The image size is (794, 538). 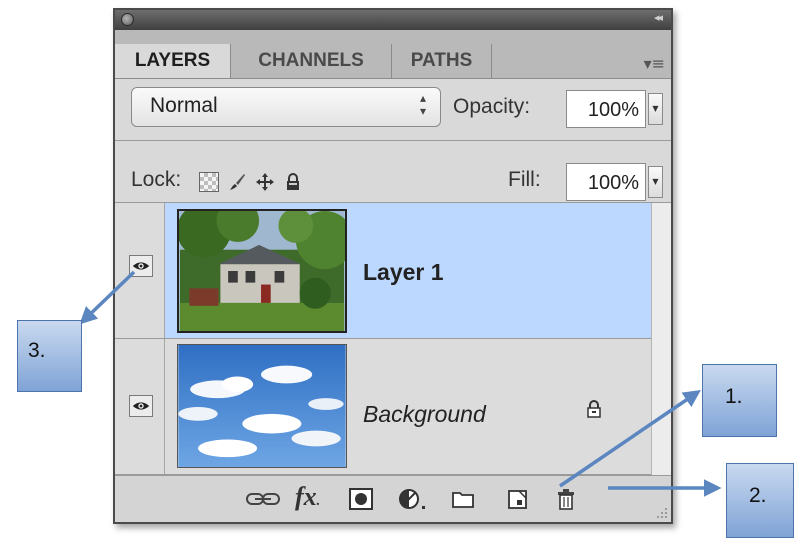 I want to click on updown-arrows-icon: ▴ ▾, so click(x=422, y=104).